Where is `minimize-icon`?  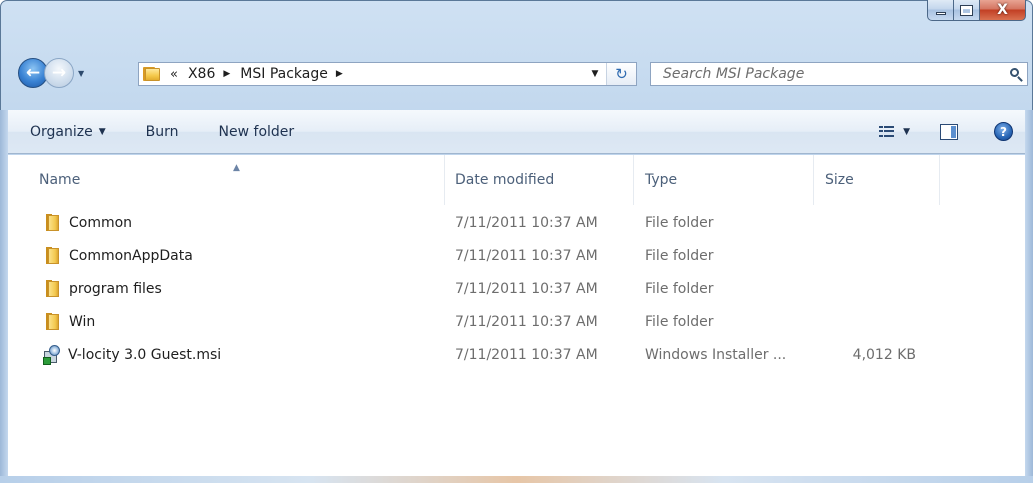
minimize-icon is located at coordinates (940, 13).